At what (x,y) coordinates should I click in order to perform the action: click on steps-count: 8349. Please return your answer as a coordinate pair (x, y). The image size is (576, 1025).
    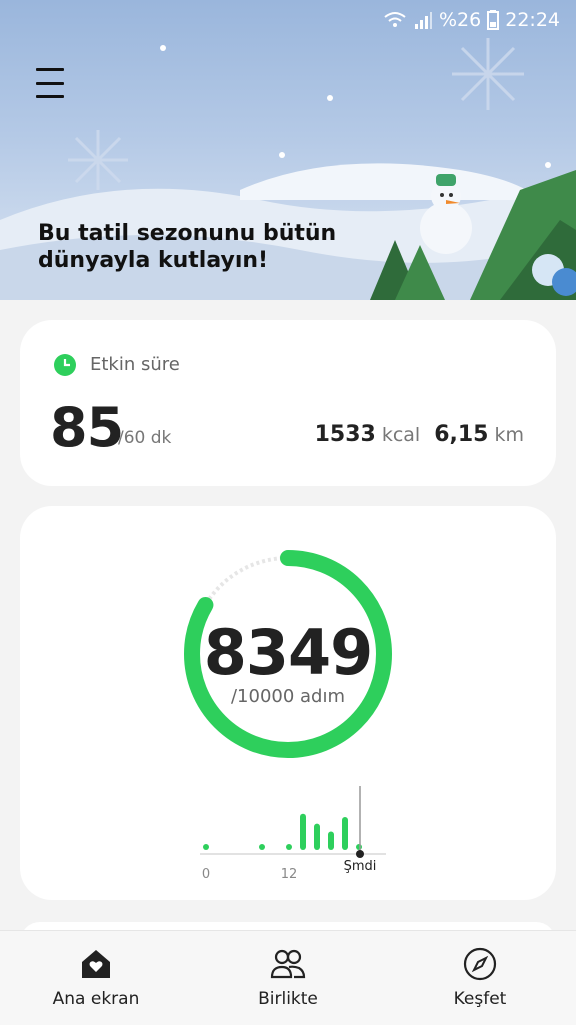
    Looking at the image, I should click on (288, 652).